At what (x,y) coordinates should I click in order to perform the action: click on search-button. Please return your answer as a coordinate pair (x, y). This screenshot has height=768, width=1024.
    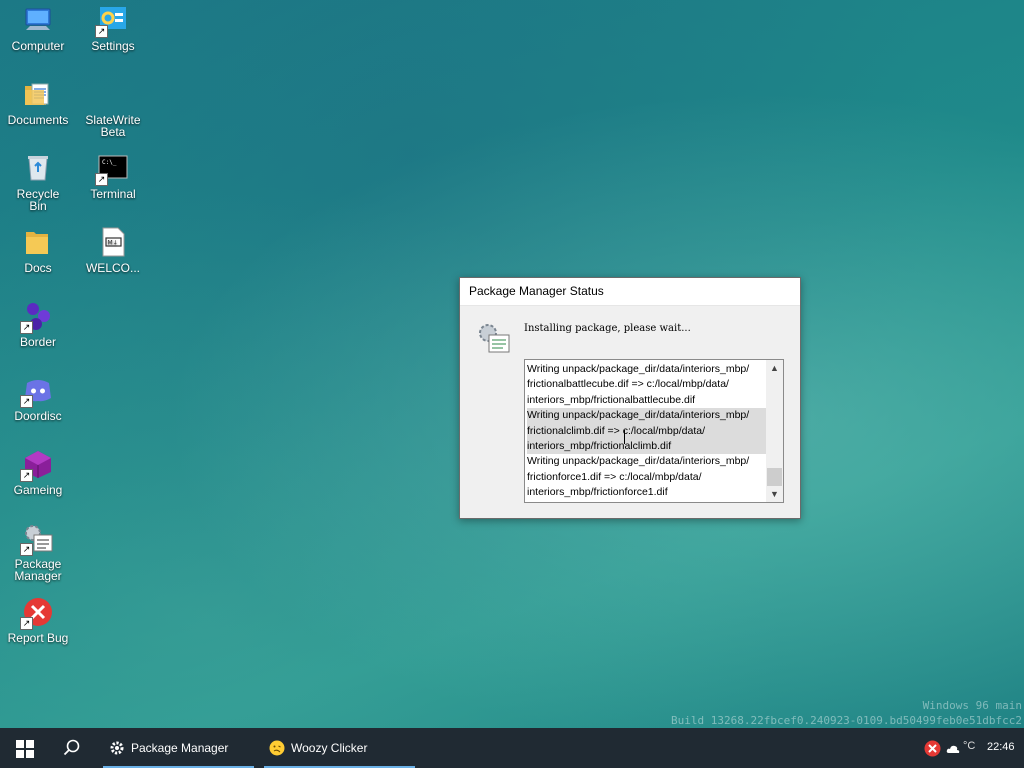
    Looking at the image, I should click on (72, 748).